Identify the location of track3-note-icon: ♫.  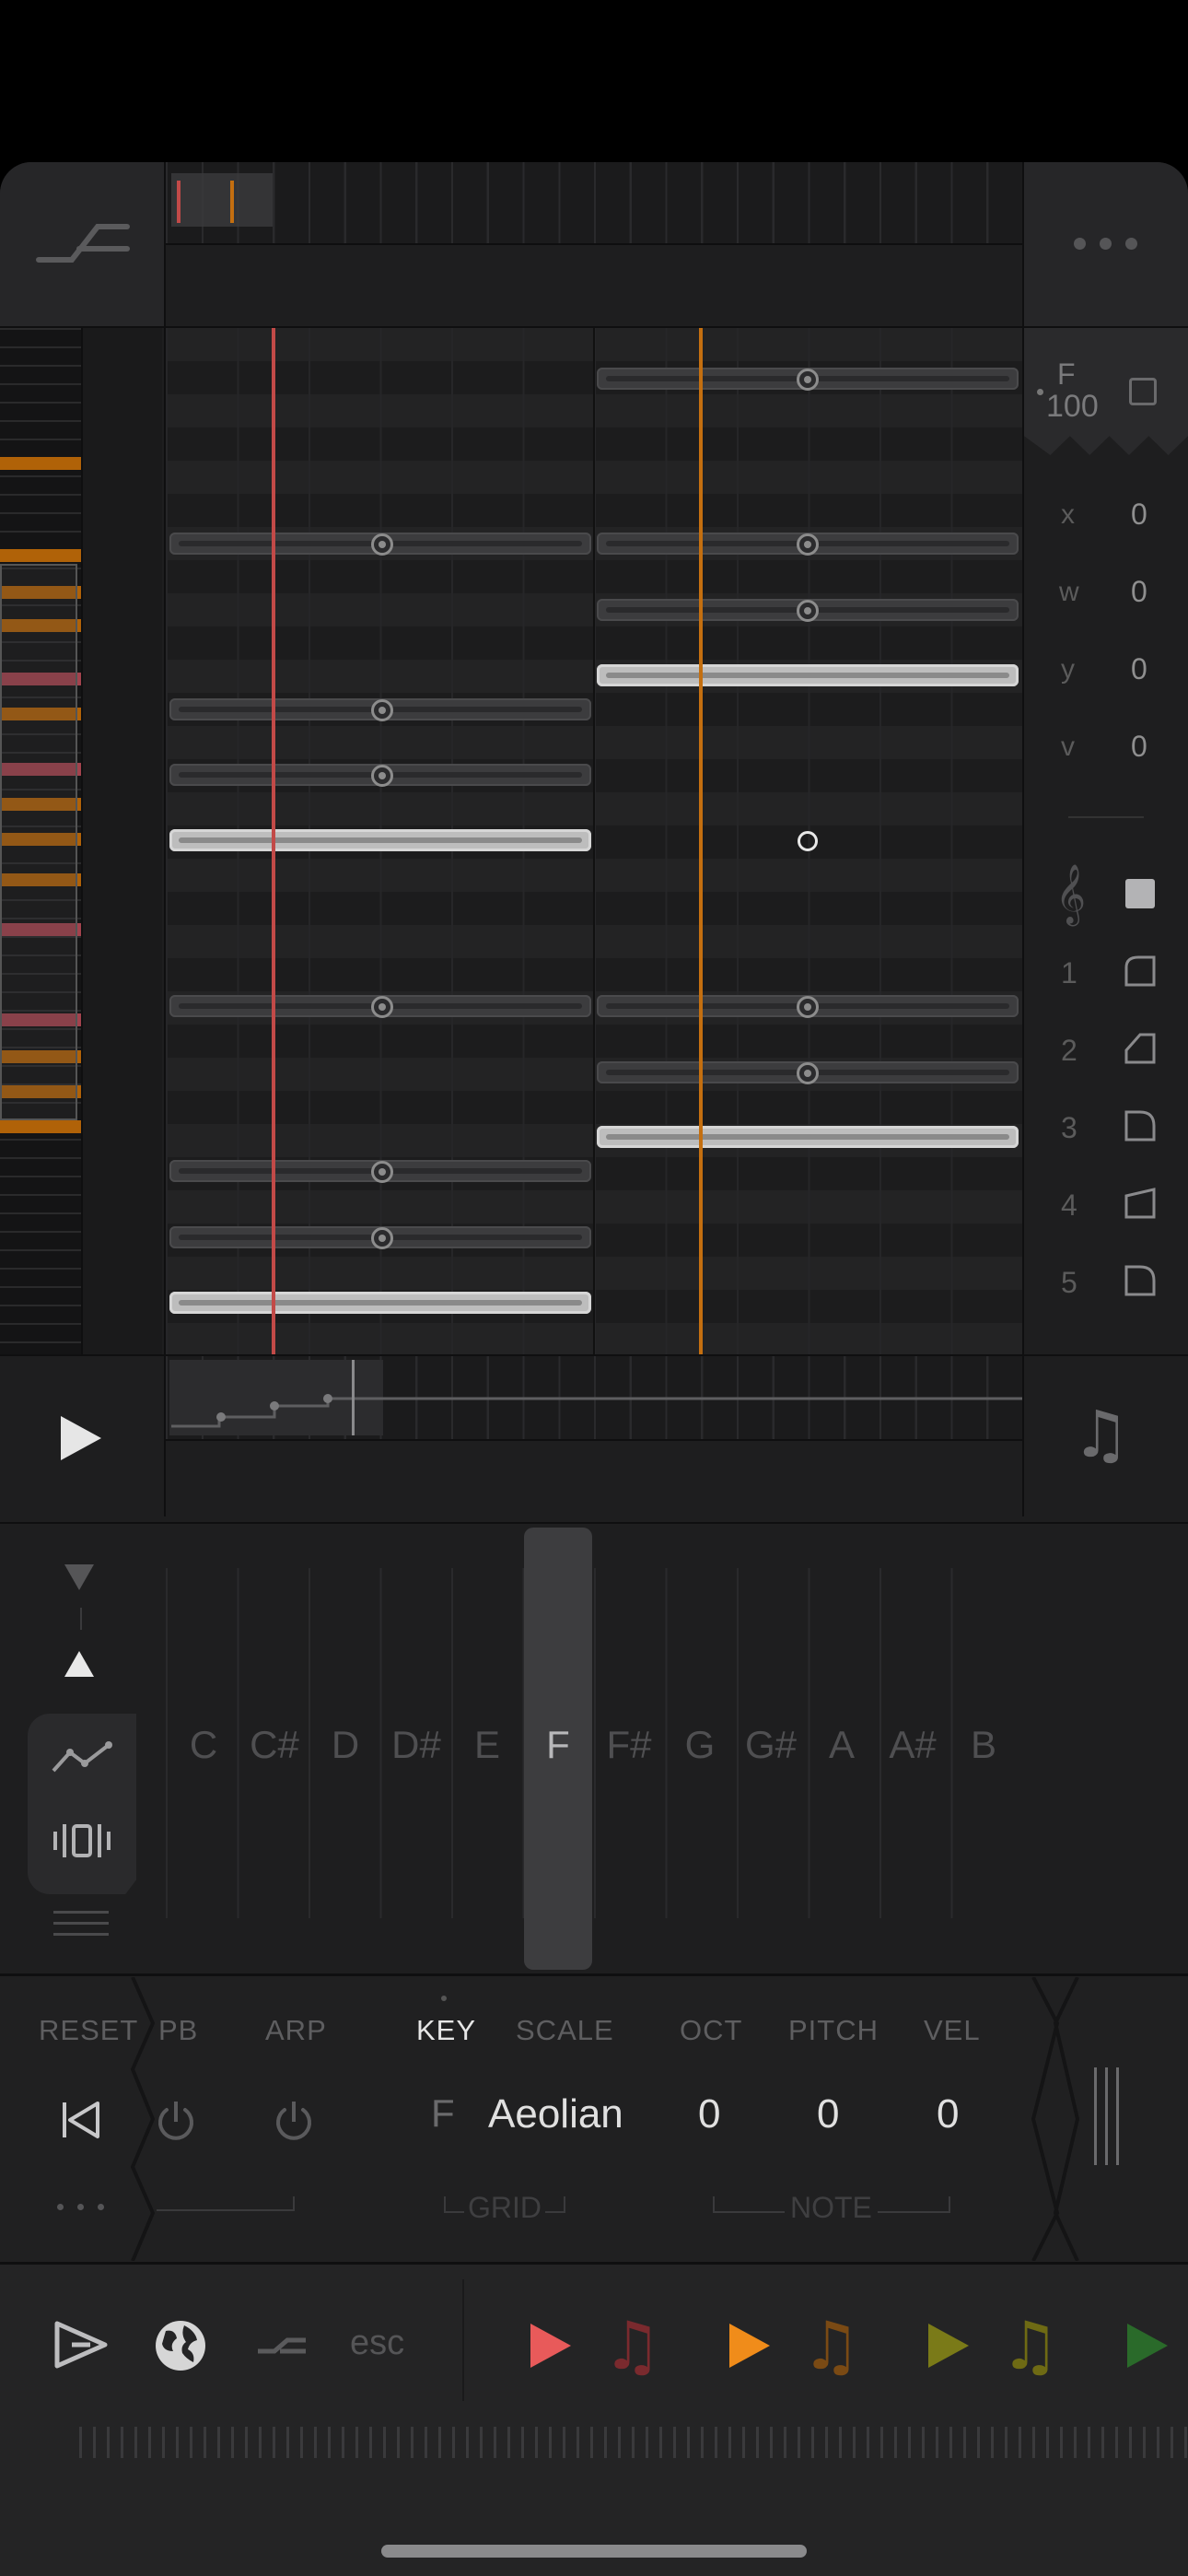
(1030, 2345).